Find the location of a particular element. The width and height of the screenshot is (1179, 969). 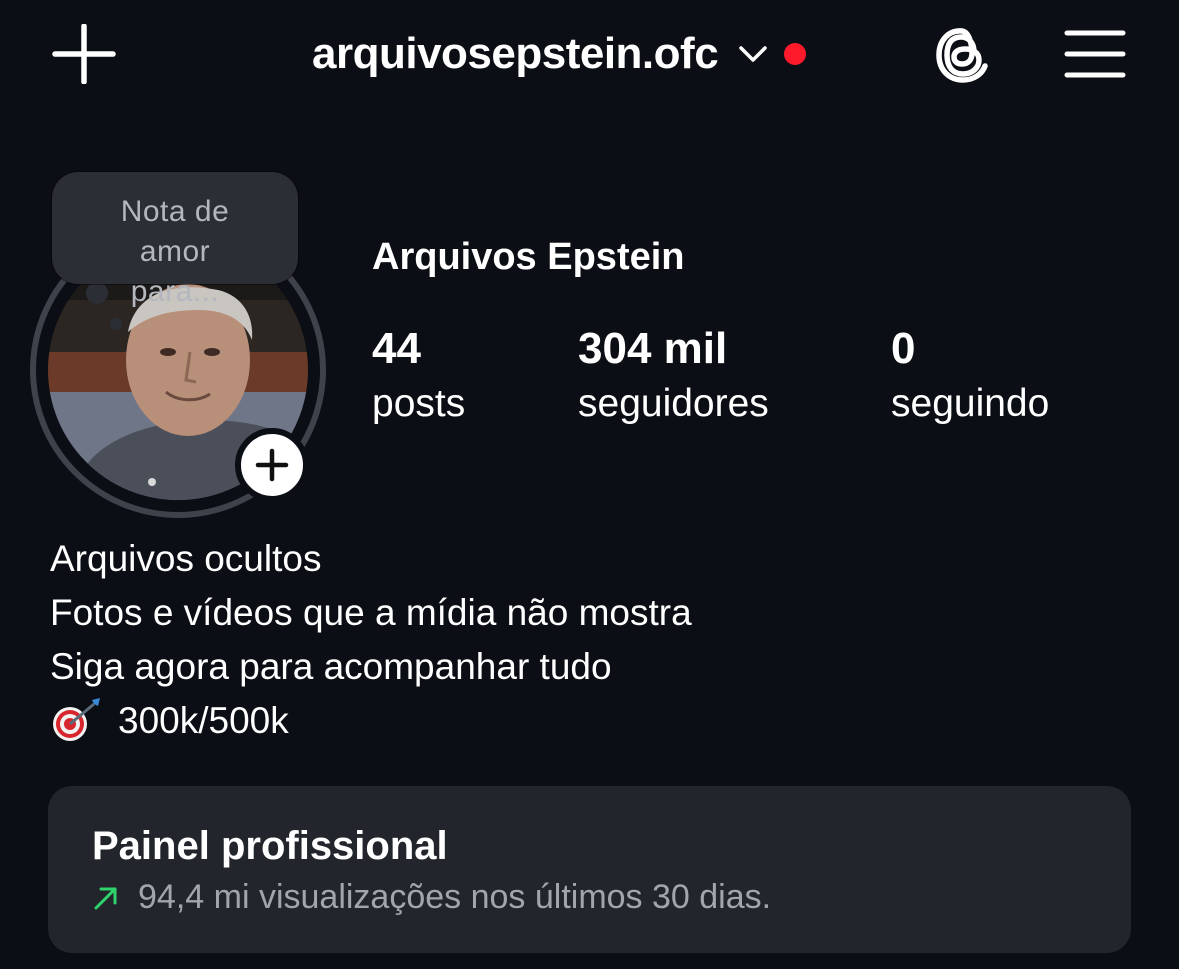

panel-title: Painel profissional is located at coordinates (270, 846).